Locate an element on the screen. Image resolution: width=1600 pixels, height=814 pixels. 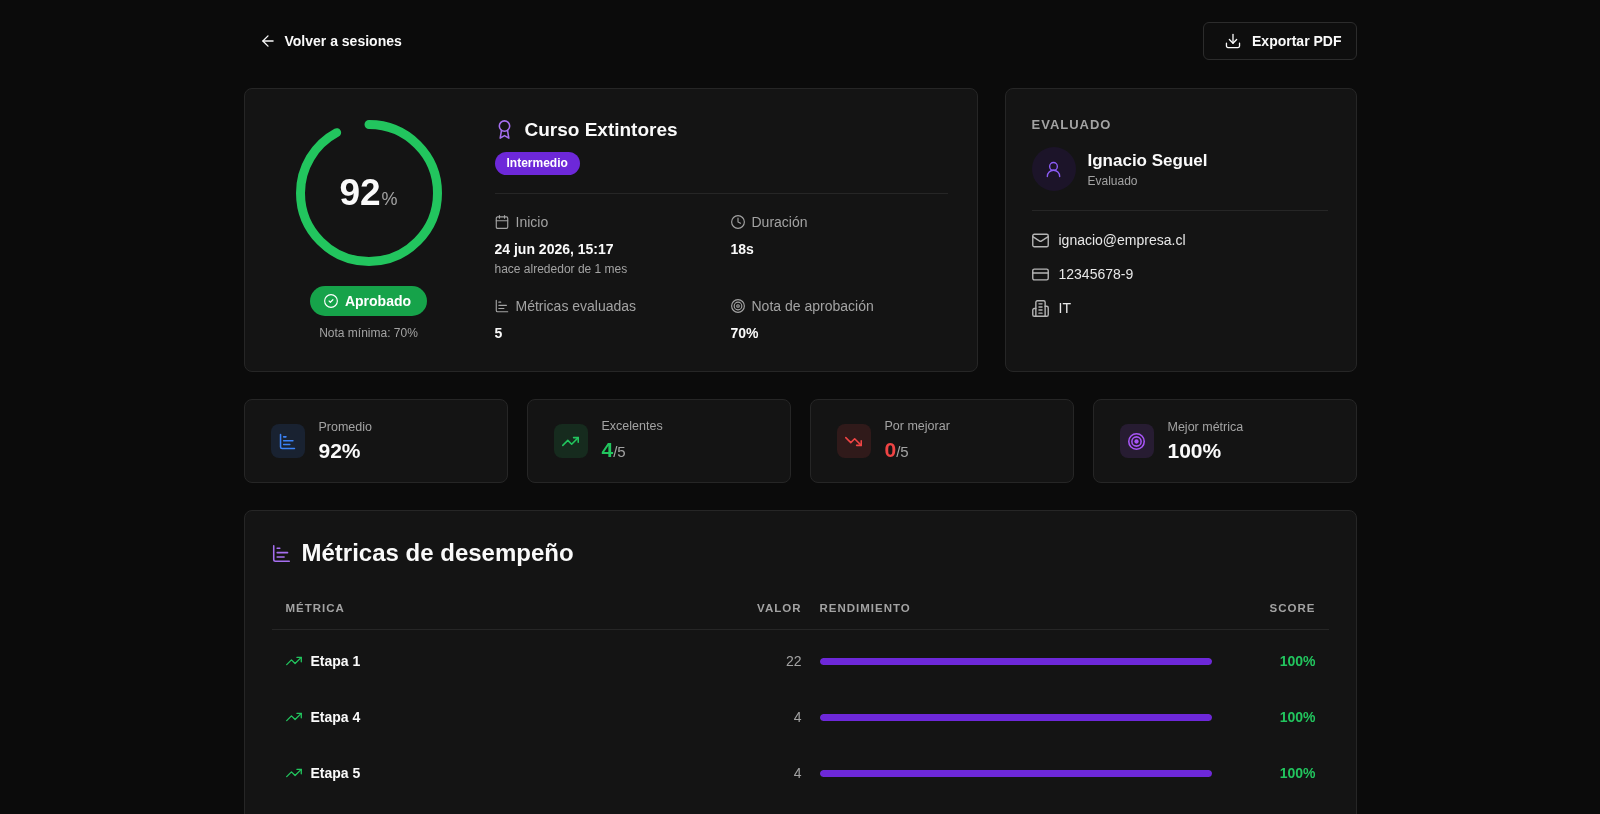
metric-name: Etapa 4 is located at coordinates (335, 717).